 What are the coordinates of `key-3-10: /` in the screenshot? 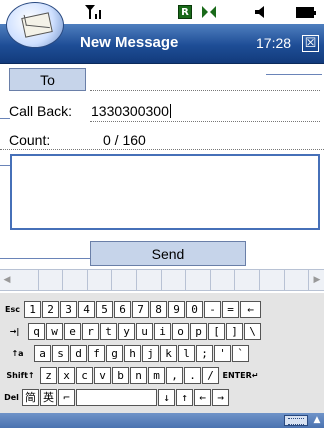 It's located at (210, 375).